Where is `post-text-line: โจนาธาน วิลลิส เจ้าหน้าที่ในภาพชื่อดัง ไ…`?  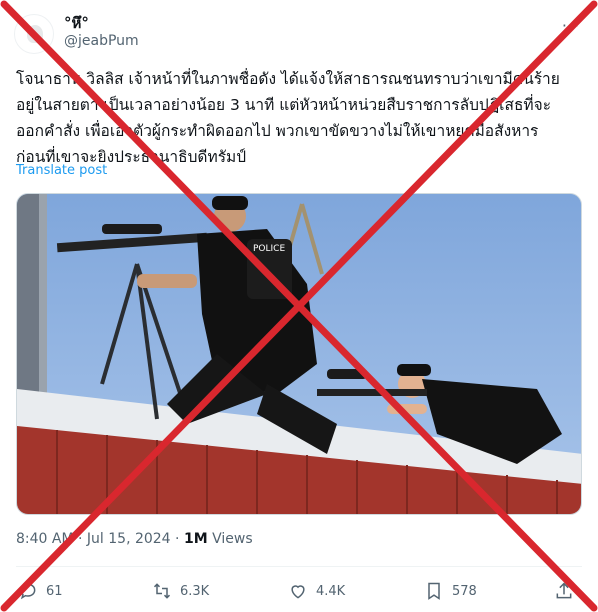 post-text-line: โจนาธาน วิลลิส เจ้าหน้าที่ในภาพชื่อดัง ไ… is located at coordinates (288, 79).